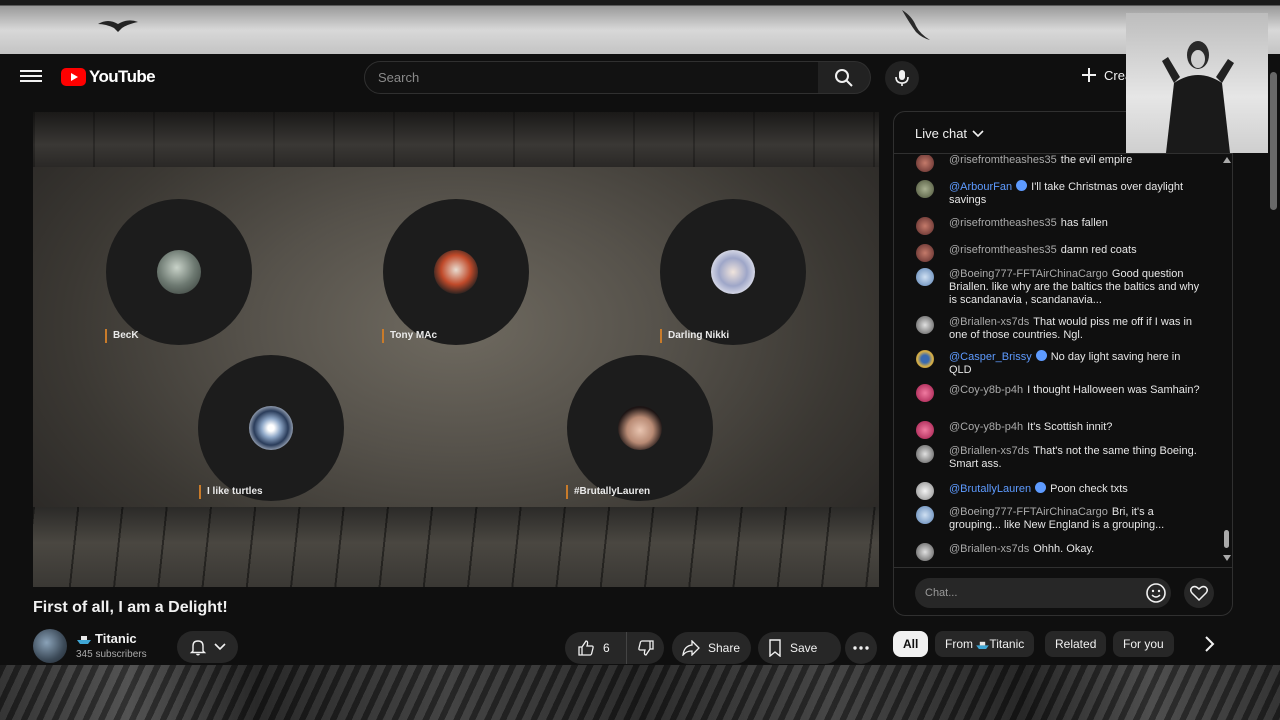  Describe the element at coordinates (1273, 141) in the screenshot. I see `page-scroll-thumb` at that location.